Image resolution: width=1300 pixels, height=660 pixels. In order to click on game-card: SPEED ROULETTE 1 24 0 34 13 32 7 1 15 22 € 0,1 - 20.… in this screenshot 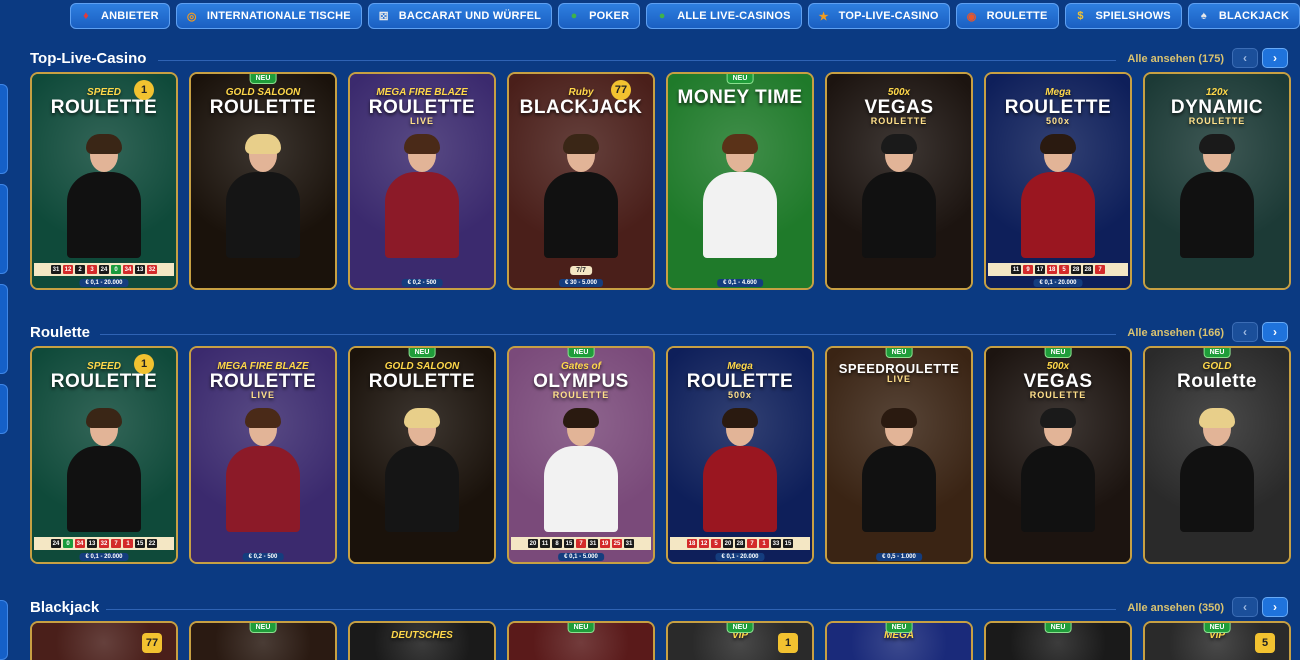, I will do `click(104, 455)`.